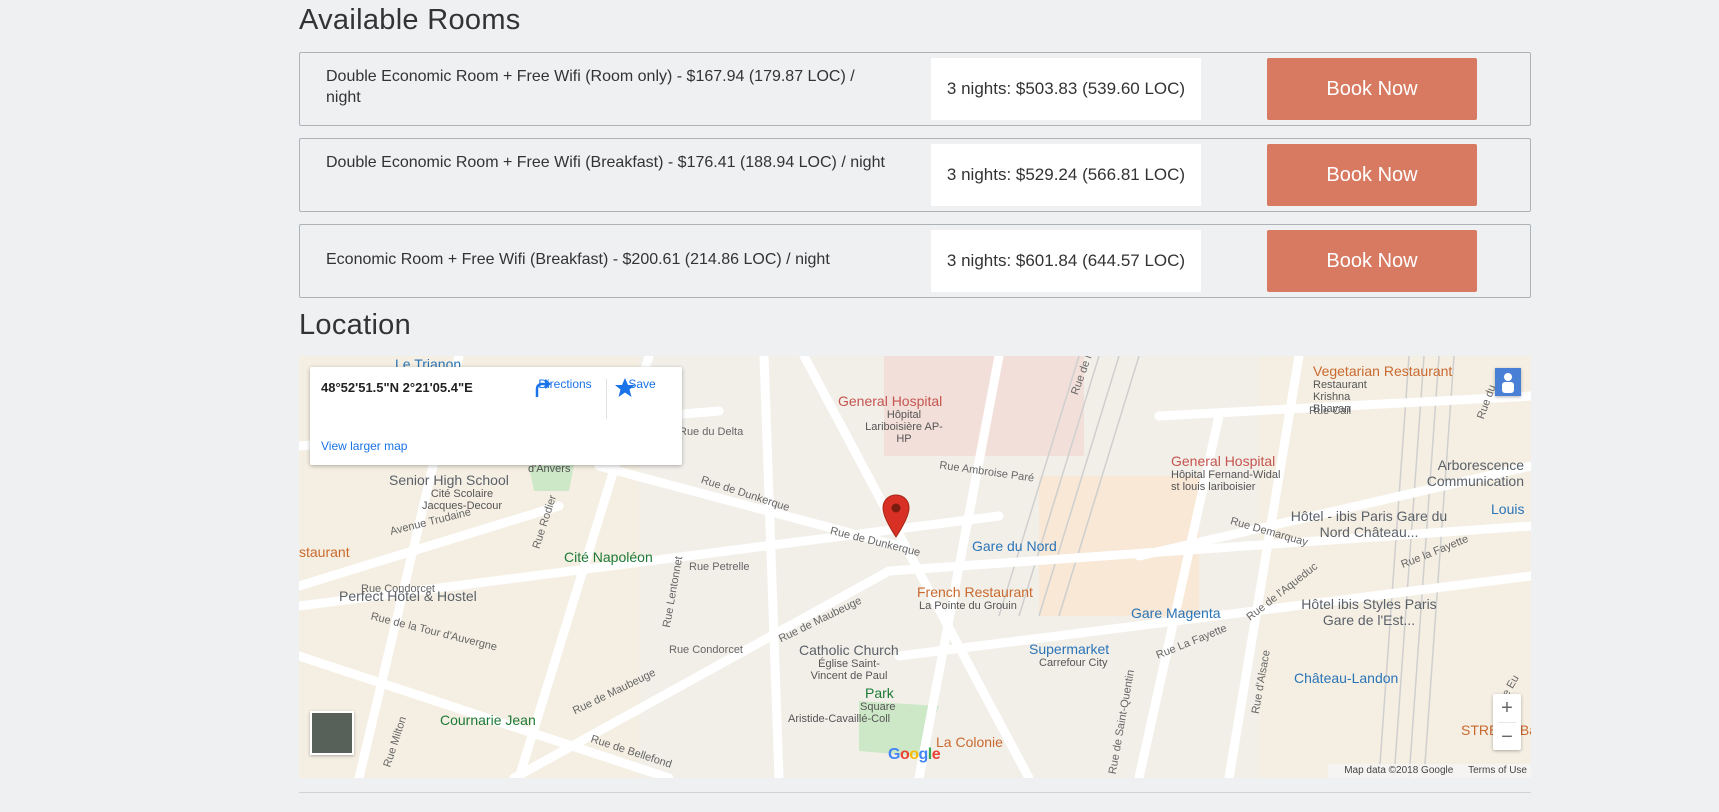 The image size is (1719, 812). Describe the element at coordinates (915, 792) in the screenshot. I see `bottom-divider` at that location.